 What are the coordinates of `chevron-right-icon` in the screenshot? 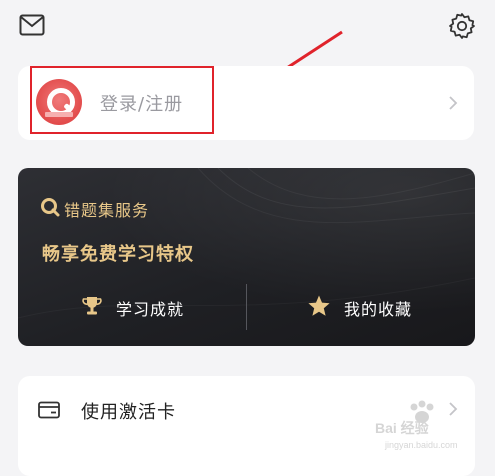 It's located at (453, 103).